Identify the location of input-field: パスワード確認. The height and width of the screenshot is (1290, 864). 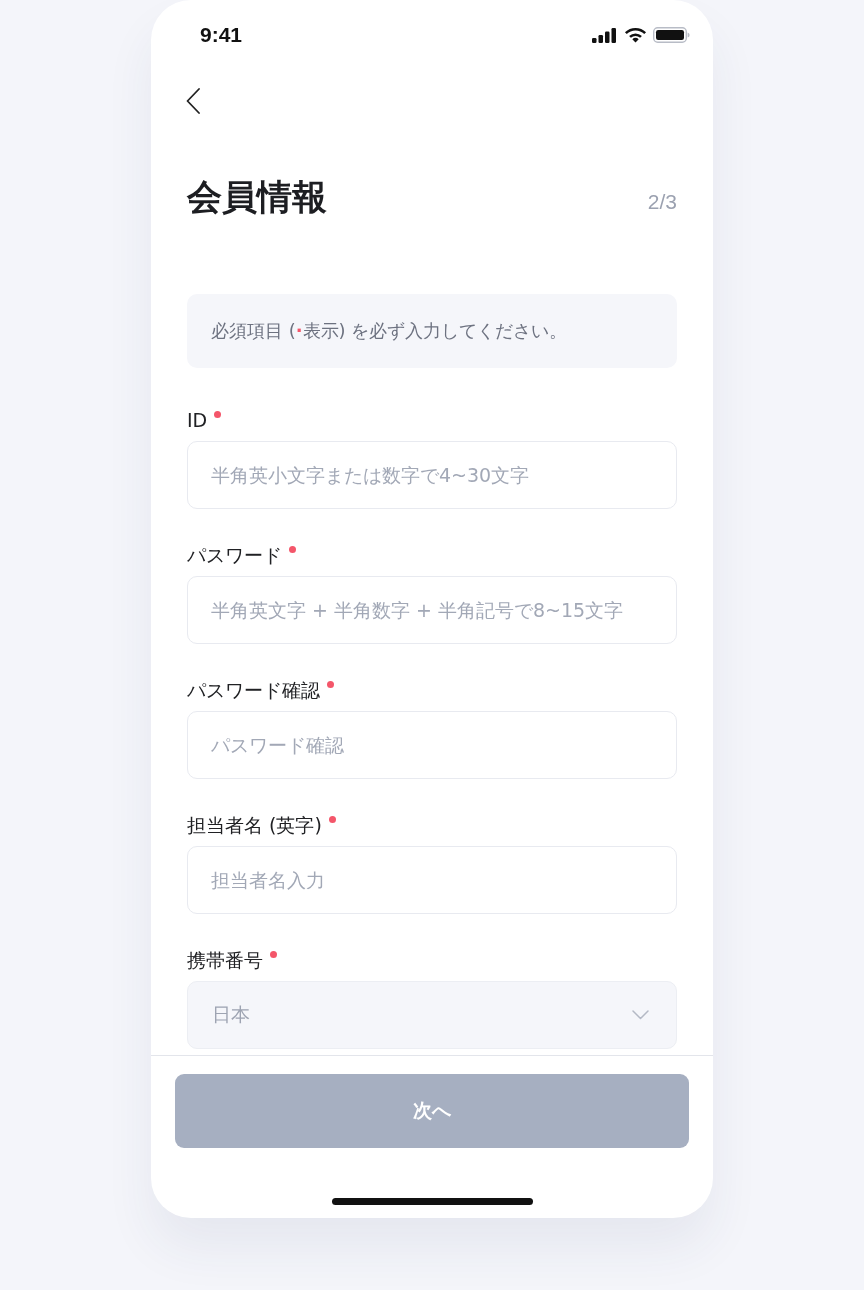
(432, 745).